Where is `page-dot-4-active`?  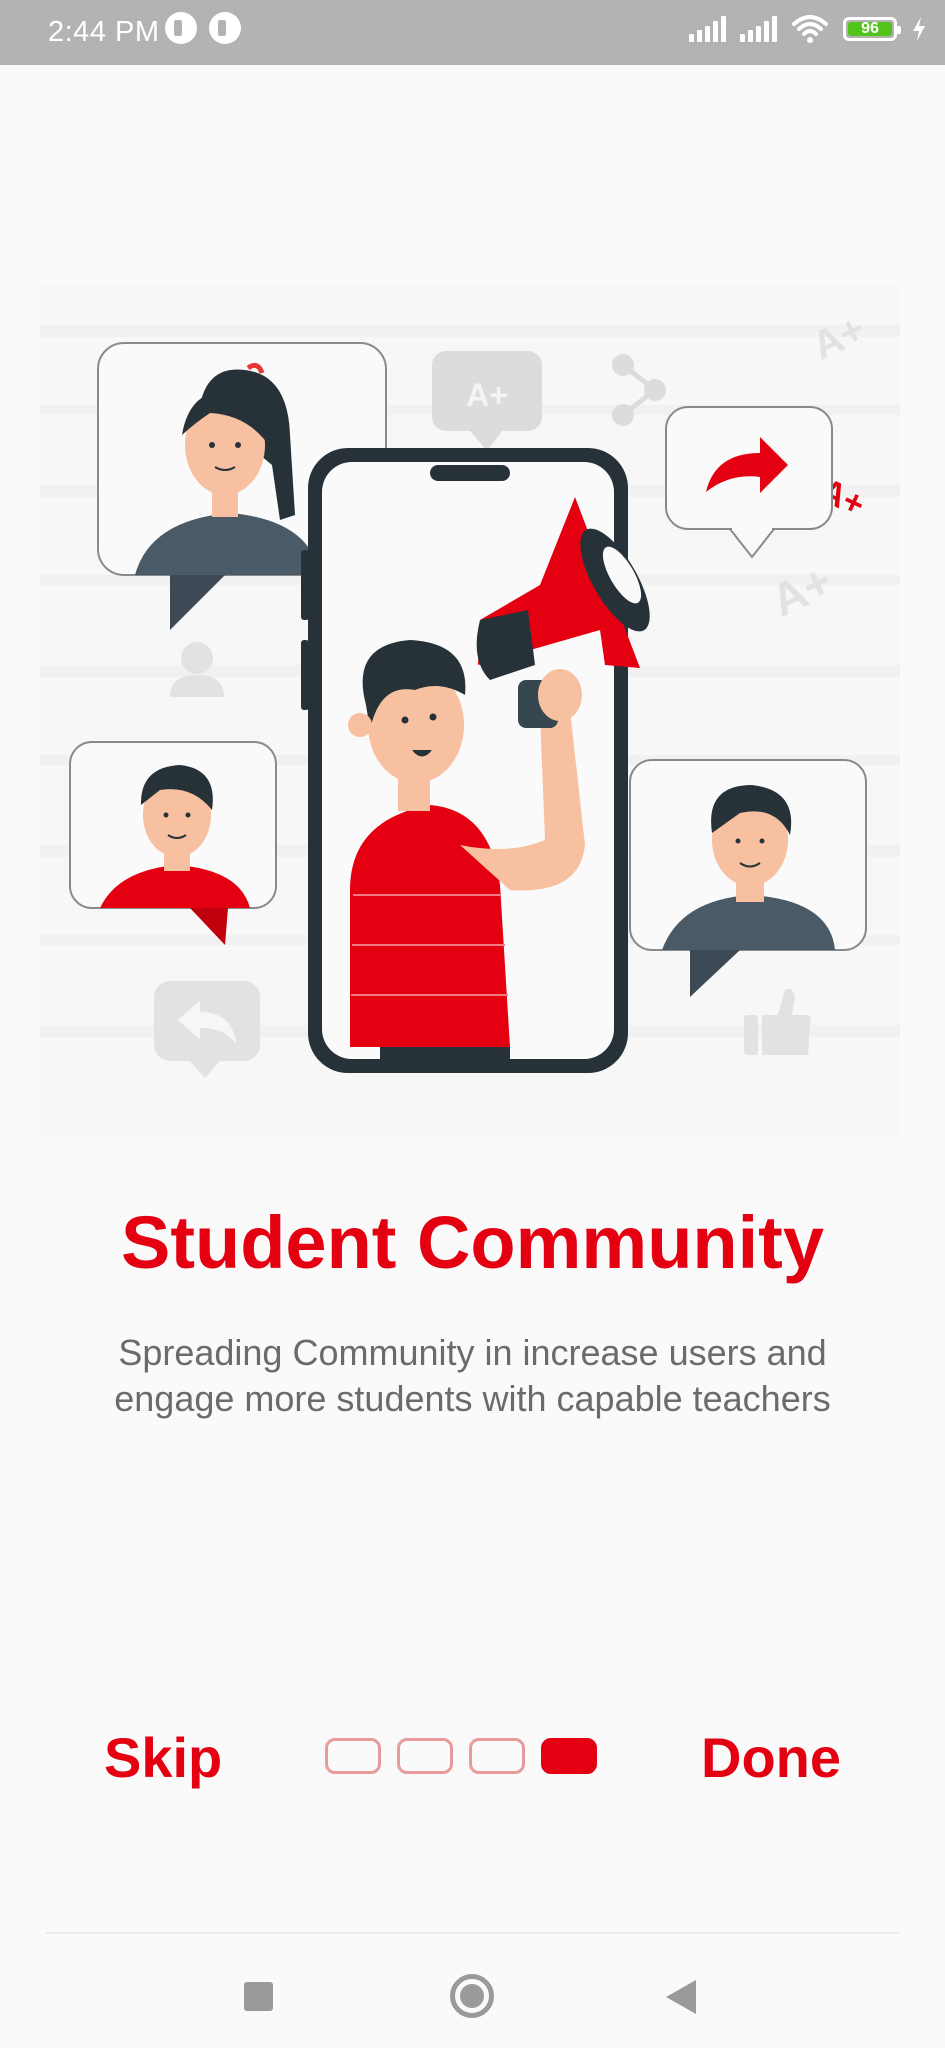
page-dot-4-active is located at coordinates (569, 1756).